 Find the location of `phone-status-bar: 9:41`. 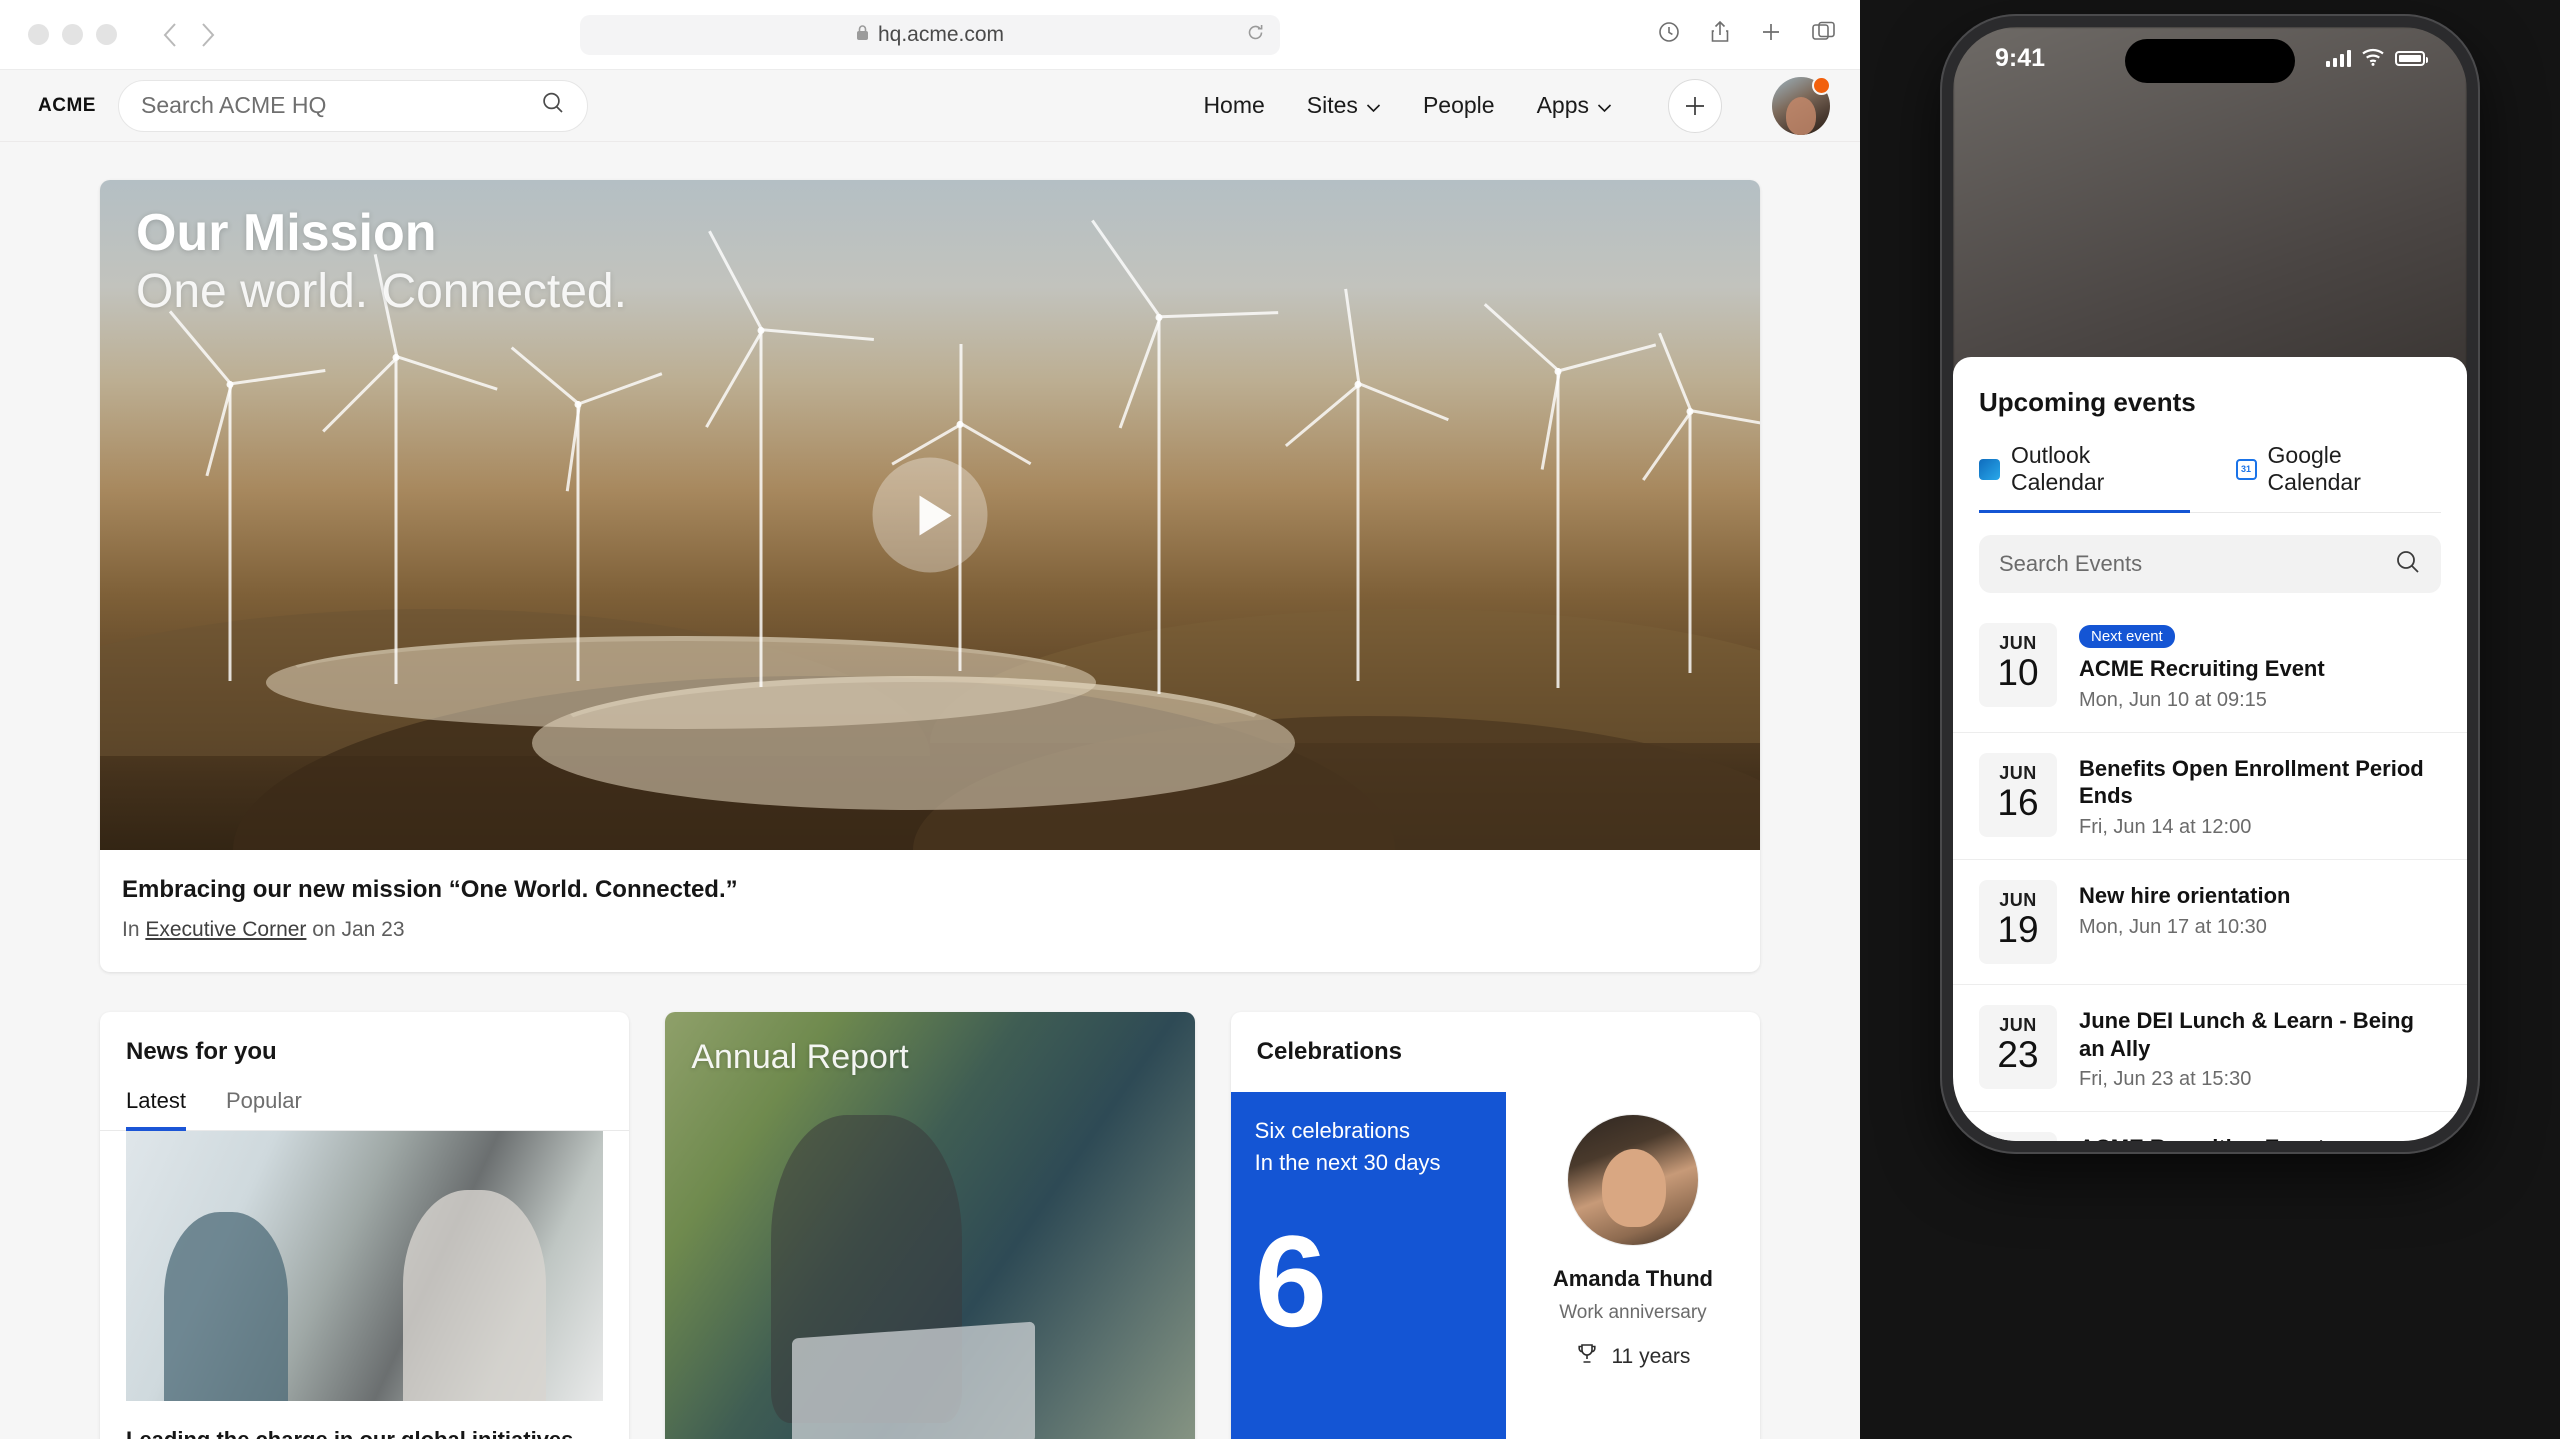

phone-status-bar: 9:41 is located at coordinates (2210, 58).